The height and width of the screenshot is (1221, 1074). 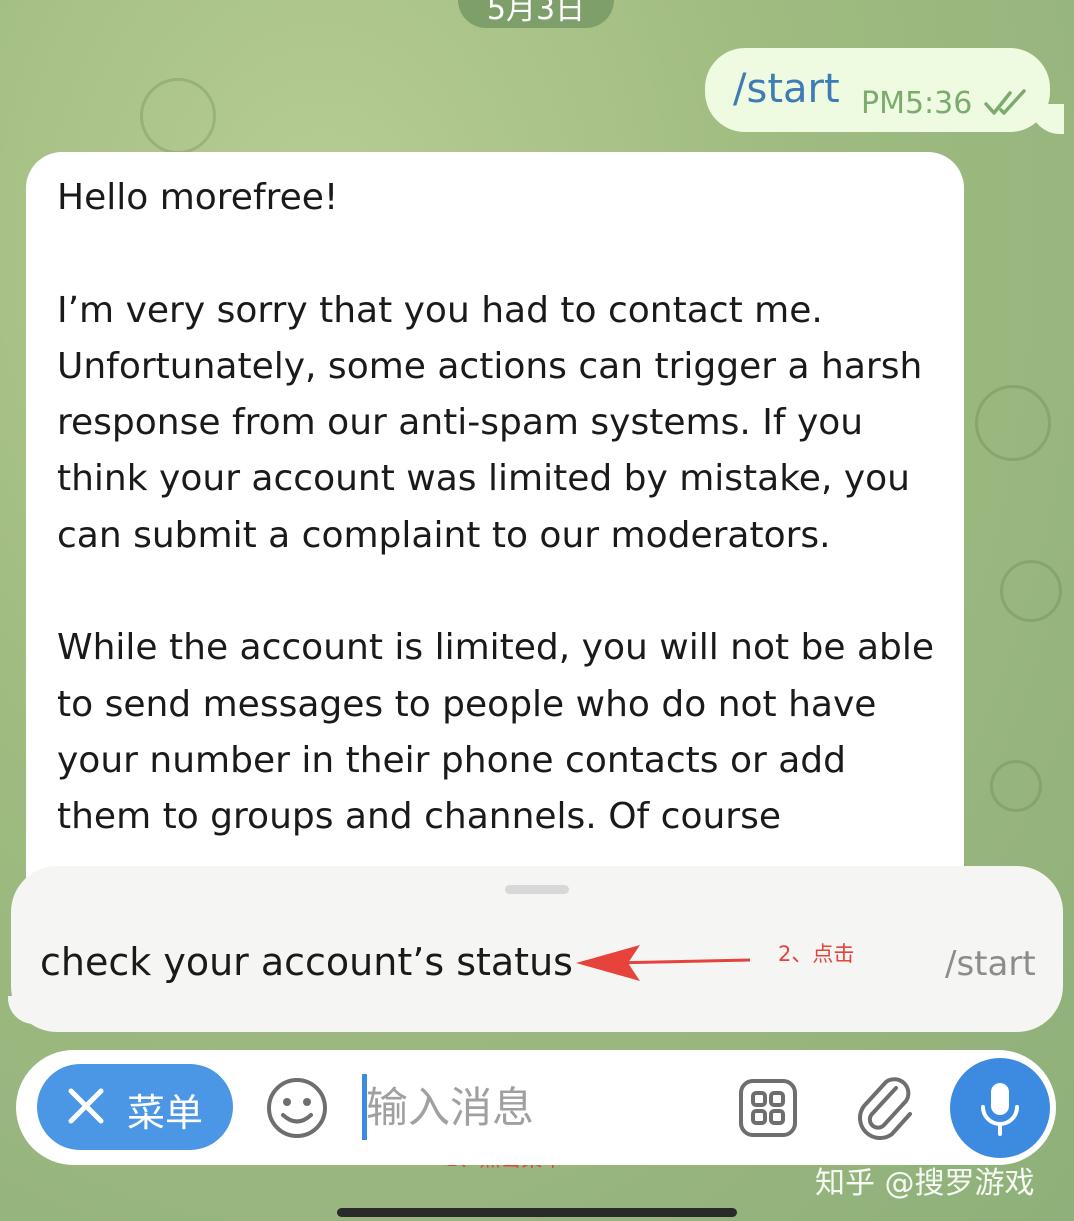 What do you see at coordinates (494, 1045) in the screenshot?
I see `annotation-arrows` at bounding box center [494, 1045].